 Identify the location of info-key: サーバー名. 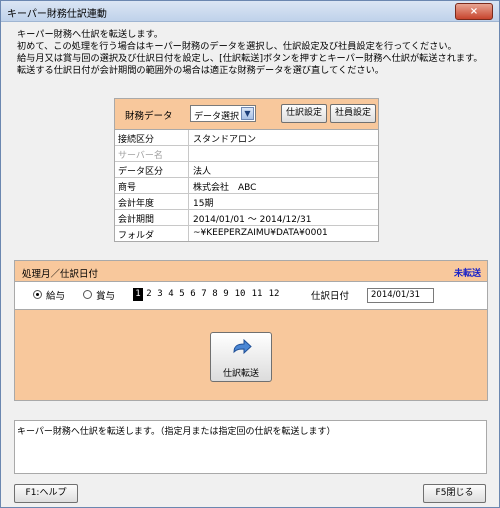
(140, 156).